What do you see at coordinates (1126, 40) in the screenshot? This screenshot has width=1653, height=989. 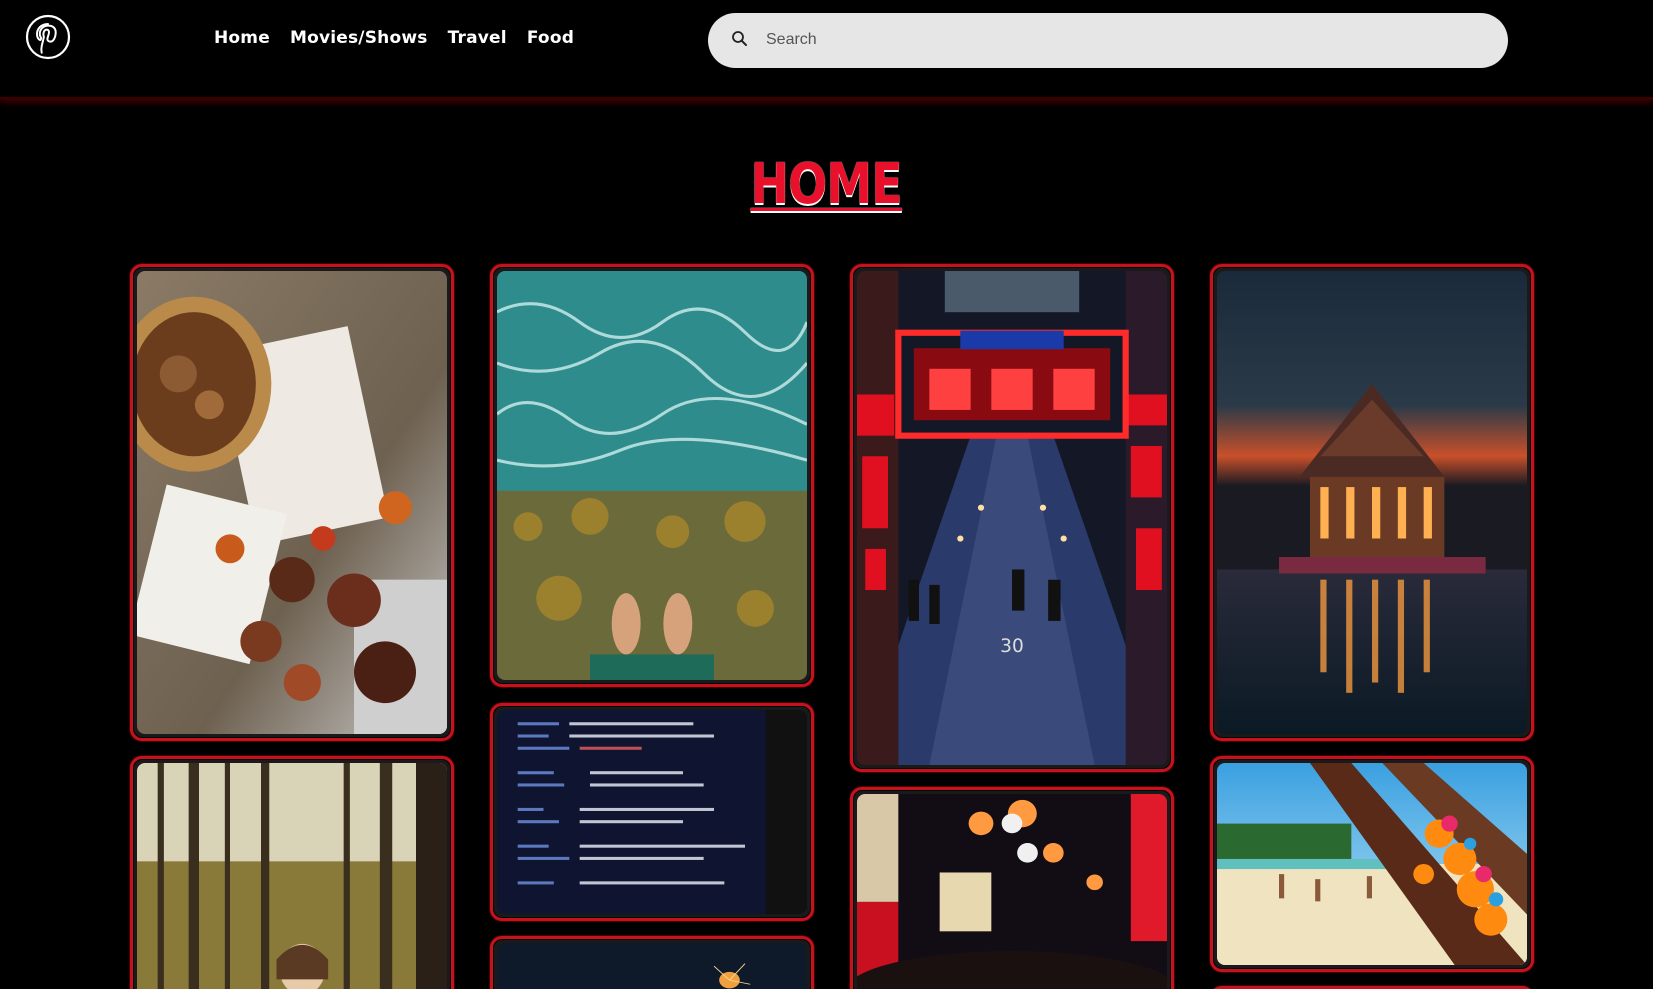 I see `search-input` at bounding box center [1126, 40].